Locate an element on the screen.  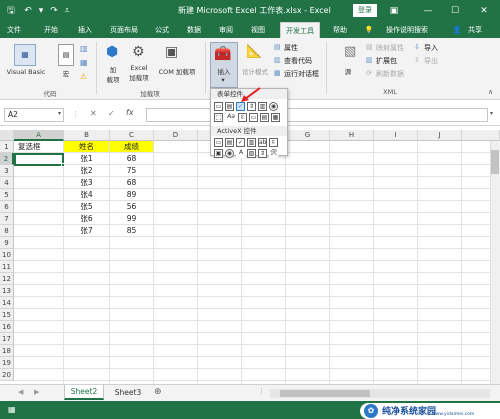
group-box-control-icon: ⬚ is located at coordinates (218, 117).